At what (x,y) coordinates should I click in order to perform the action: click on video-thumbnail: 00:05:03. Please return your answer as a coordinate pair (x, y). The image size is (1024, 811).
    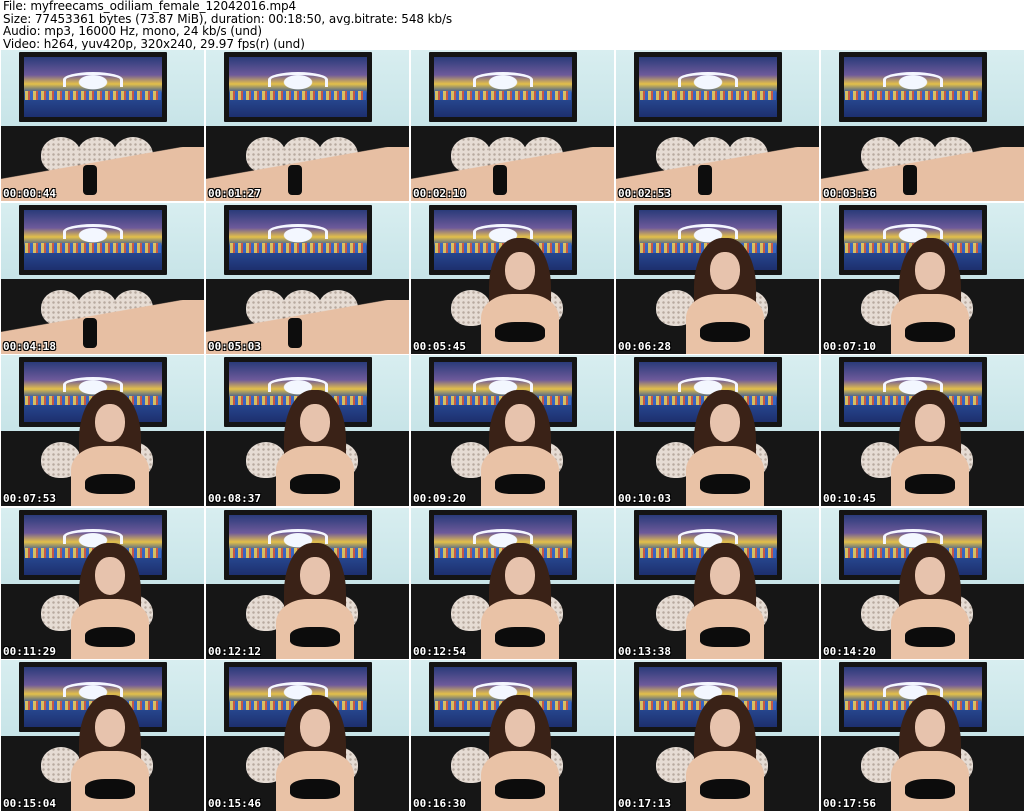
    Looking at the image, I should click on (307, 278).